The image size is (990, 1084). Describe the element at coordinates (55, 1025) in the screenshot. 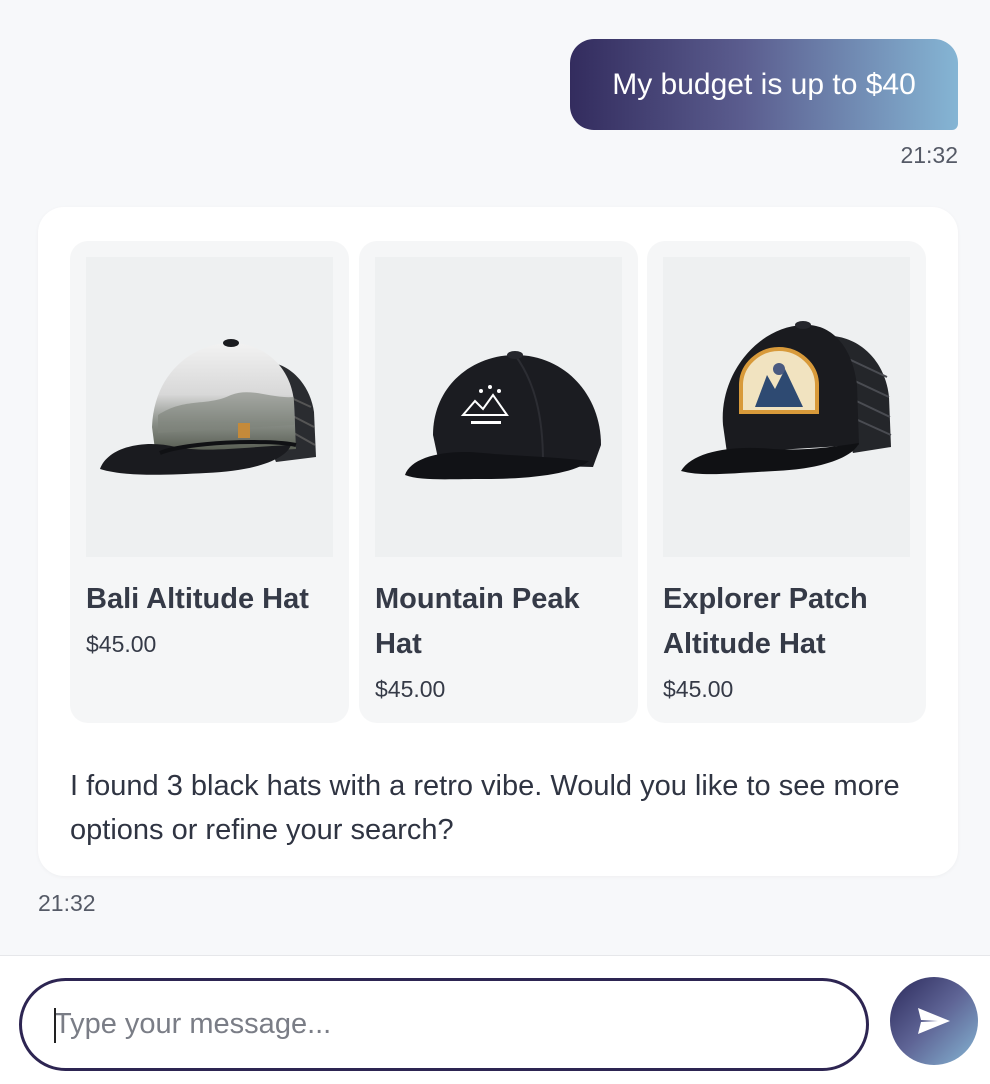

I see `text-caret` at that location.